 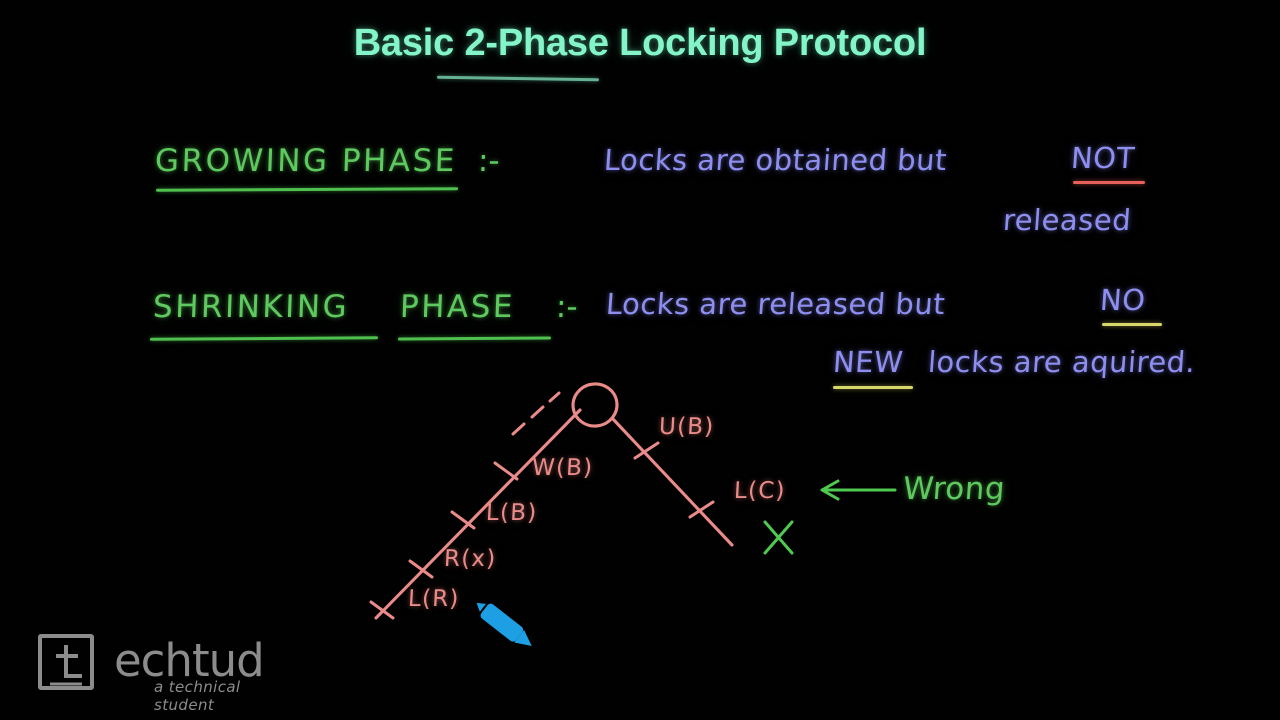 What do you see at coordinates (858, 490) in the screenshot?
I see `wrong-arrow-icon` at bounding box center [858, 490].